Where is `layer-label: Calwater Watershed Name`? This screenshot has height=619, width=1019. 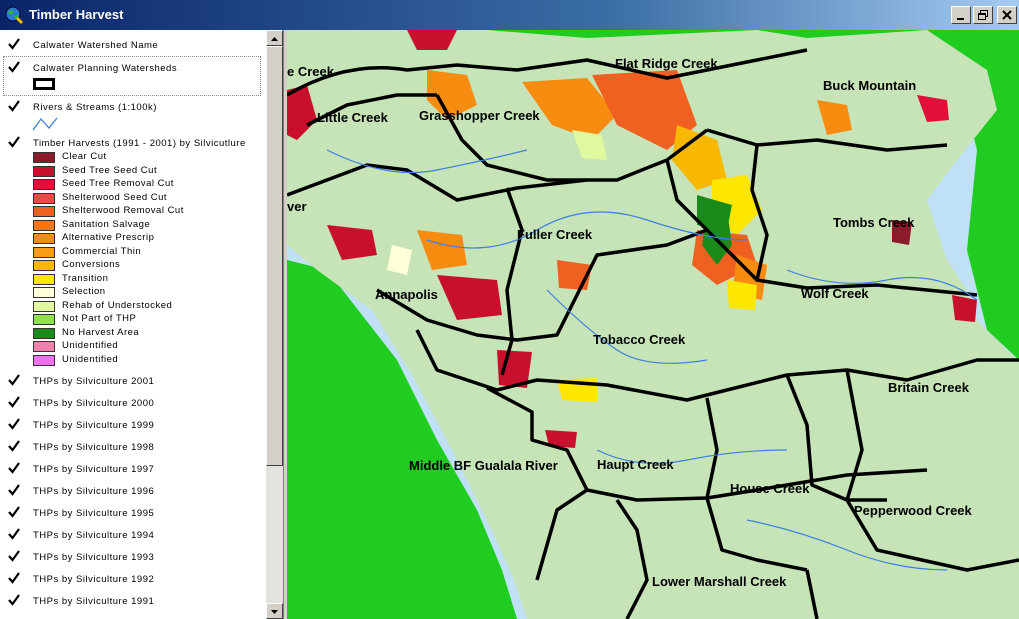
layer-label: Calwater Watershed Name is located at coordinates (95, 45).